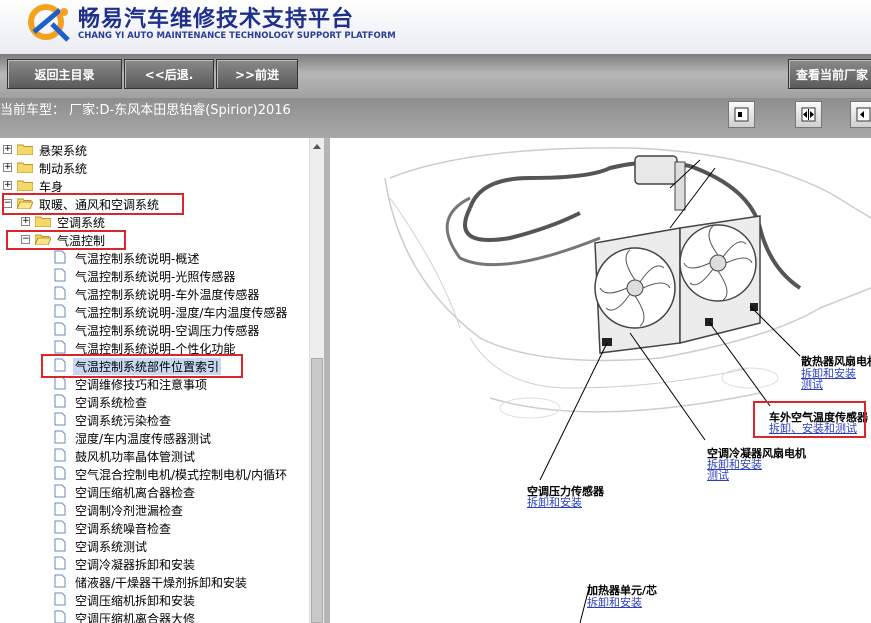  I want to click on tree-doc-item: 湿度/车内温度传感器测试, so click(154, 438).